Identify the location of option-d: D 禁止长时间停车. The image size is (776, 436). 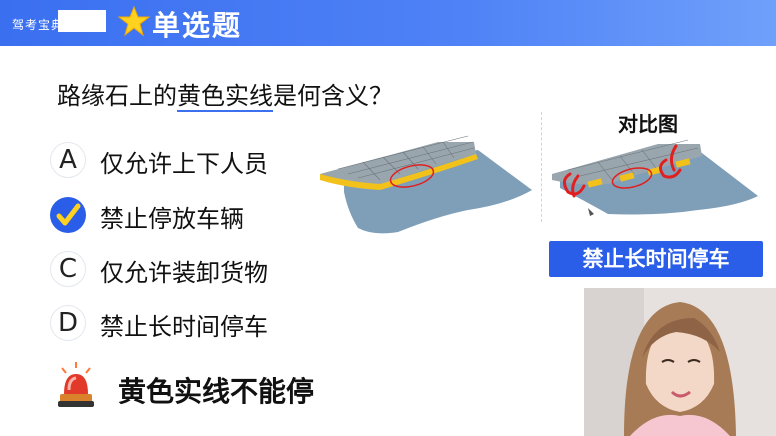
(195, 323).